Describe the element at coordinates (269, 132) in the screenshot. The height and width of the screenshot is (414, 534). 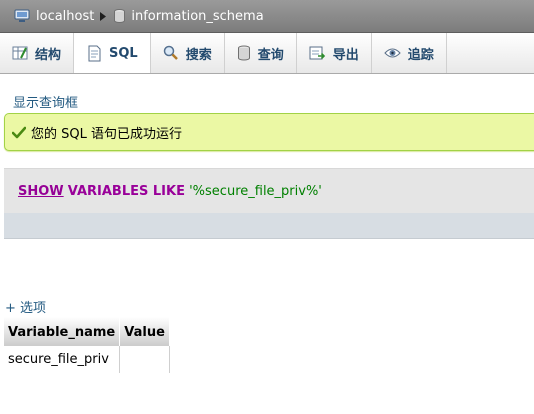
I see `success-message: 您的 SQL 语句已成功运行` at that location.